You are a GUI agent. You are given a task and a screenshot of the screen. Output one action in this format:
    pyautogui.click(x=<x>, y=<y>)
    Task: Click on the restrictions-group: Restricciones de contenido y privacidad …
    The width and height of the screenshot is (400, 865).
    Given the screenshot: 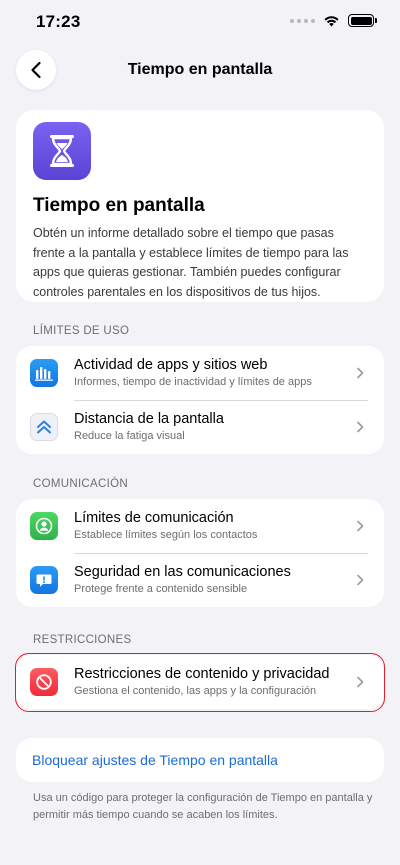 What is the action you would take?
    pyautogui.click(x=200, y=682)
    